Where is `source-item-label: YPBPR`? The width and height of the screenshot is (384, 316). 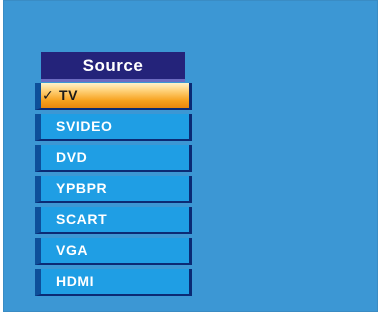 source-item-label: YPBPR is located at coordinates (82, 188).